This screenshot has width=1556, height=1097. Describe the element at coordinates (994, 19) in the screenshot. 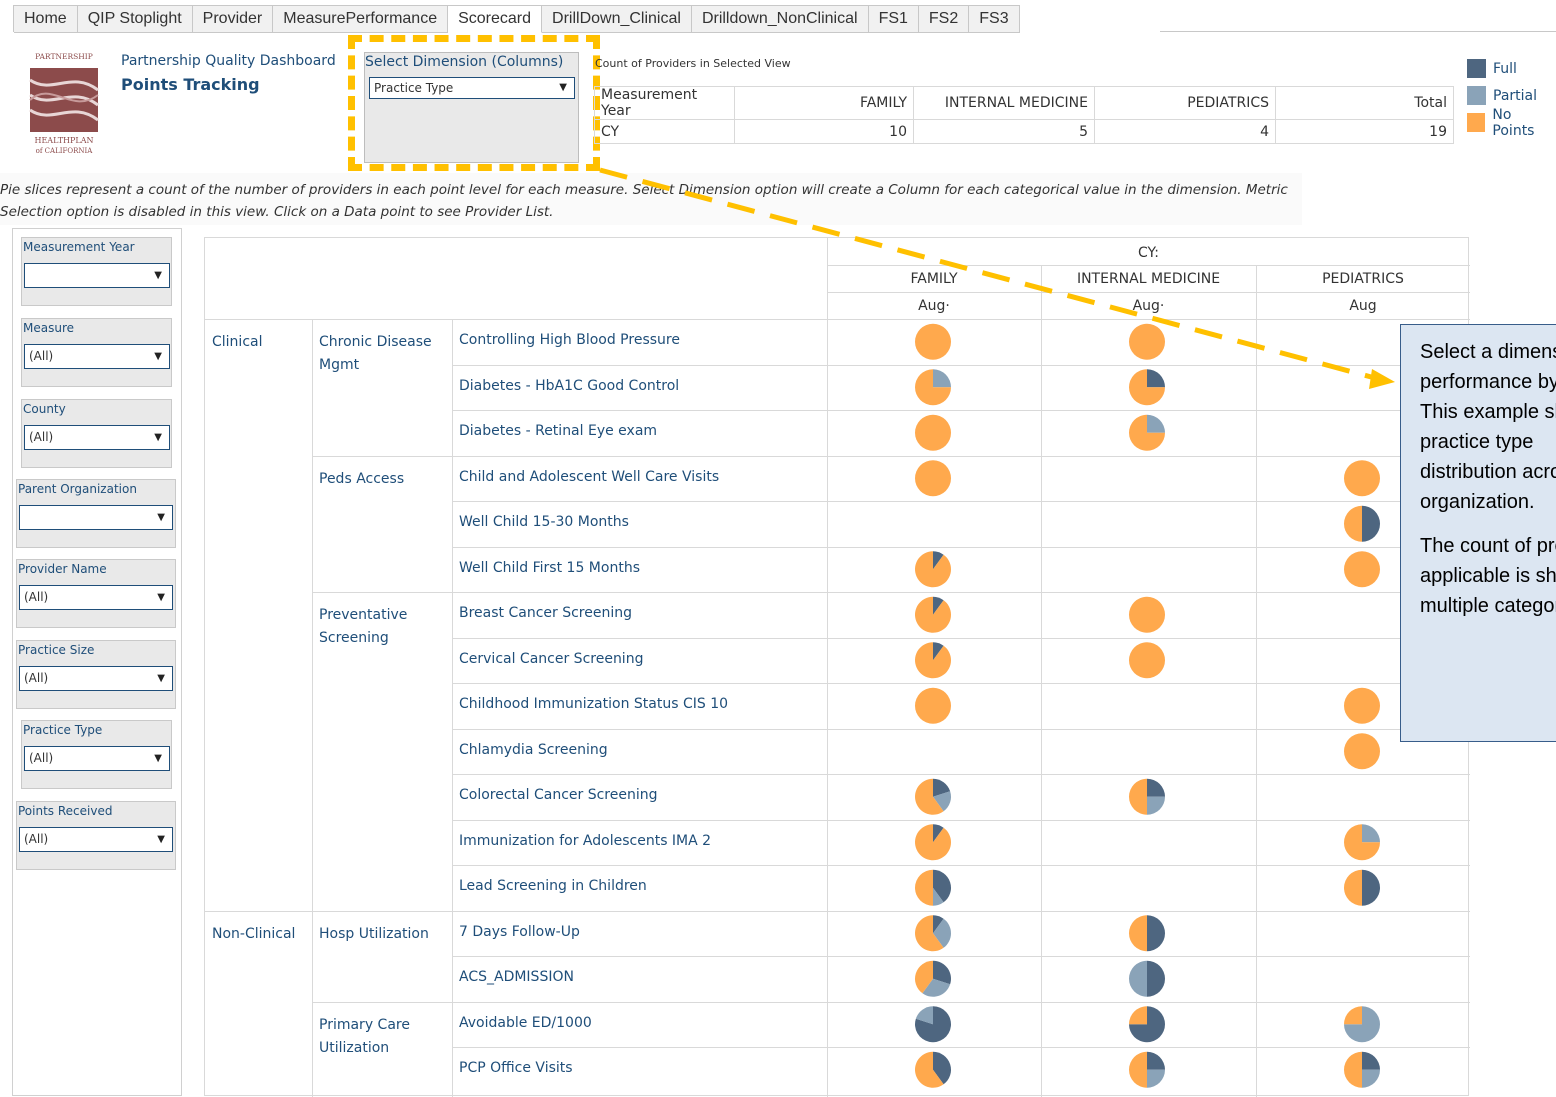

I see `tab-fs3: FS3` at that location.